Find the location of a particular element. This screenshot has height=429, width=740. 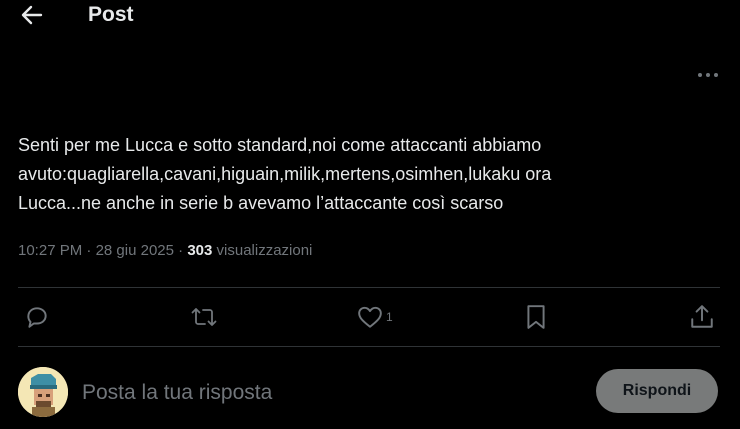

post-time: 10:27 PM is located at coordinates (50, 250).